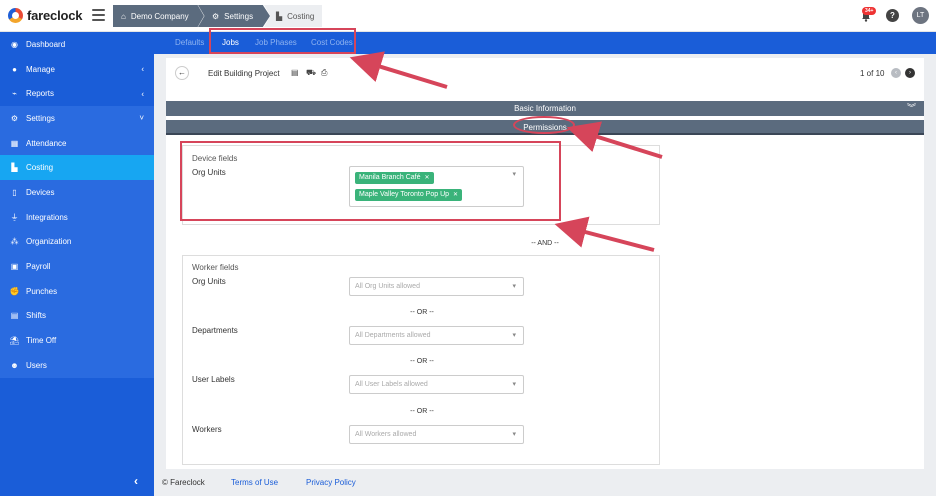 Image resolution: width=936 pixels, height=496 pixels. What do you see at coordinates (55, 15) in the screenshot?
I see `brand-name: fareclock` at bounding box center [55, 15].